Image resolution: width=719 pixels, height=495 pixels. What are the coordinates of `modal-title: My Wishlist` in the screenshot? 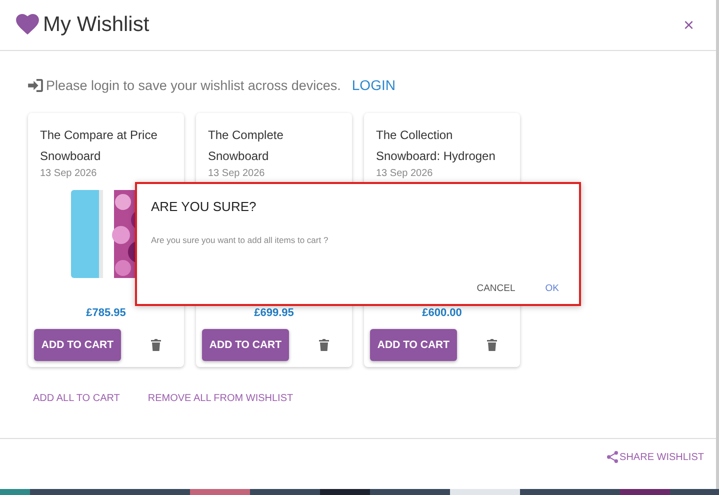 It's located at (96, 25).